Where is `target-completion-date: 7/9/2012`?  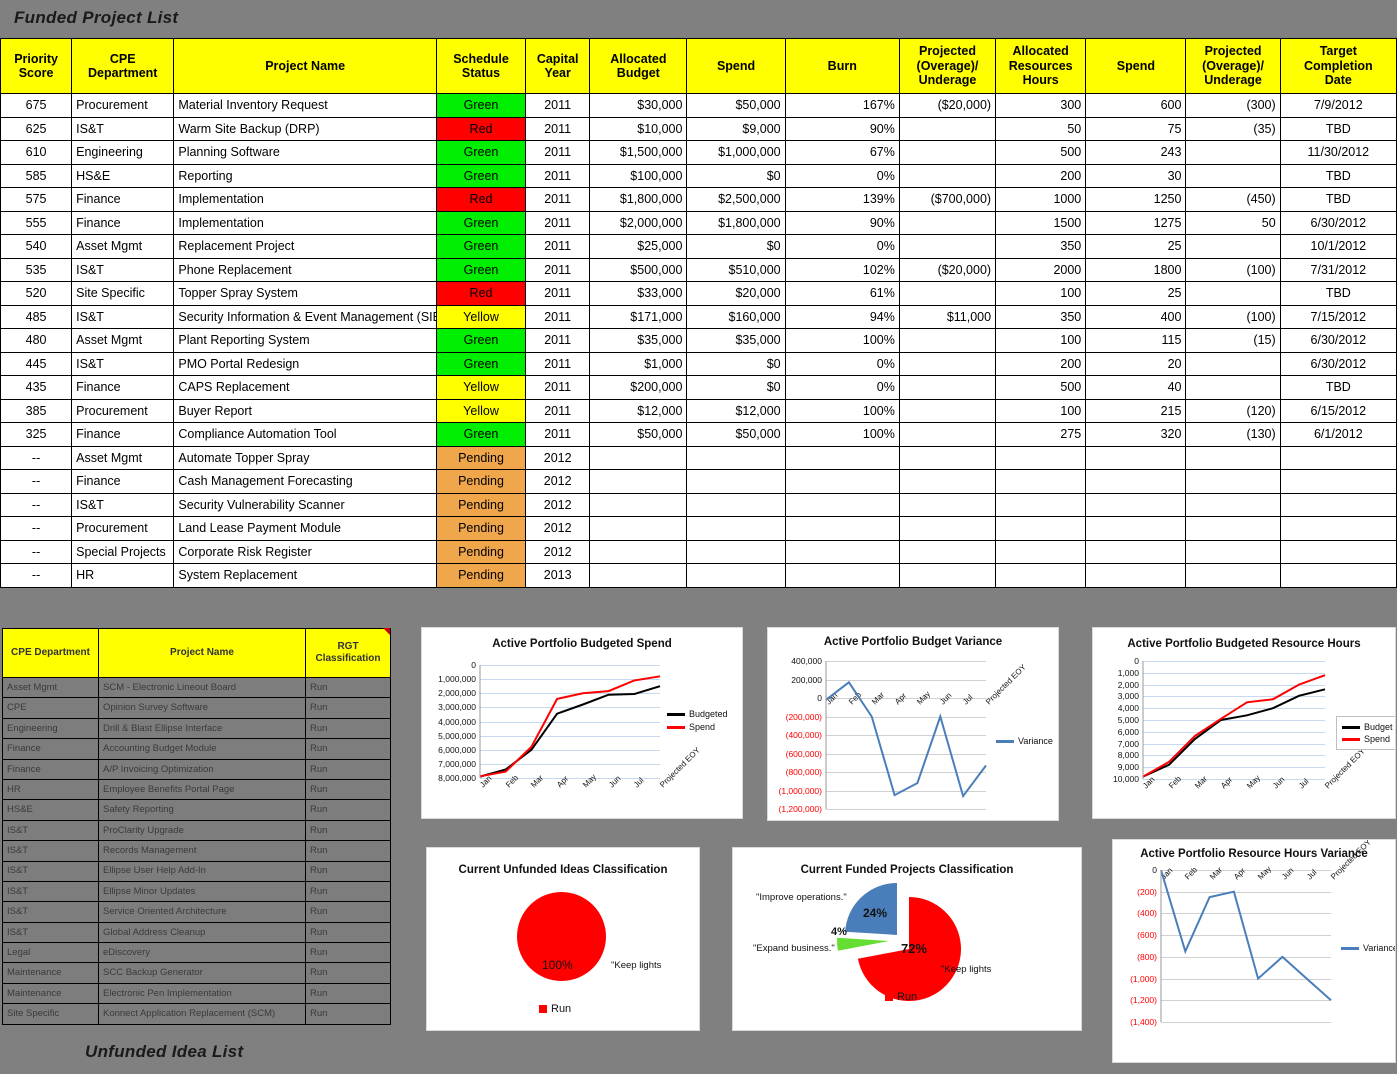 target-completion-date: 7/9/2012 is located at coordinates (1338, 105).